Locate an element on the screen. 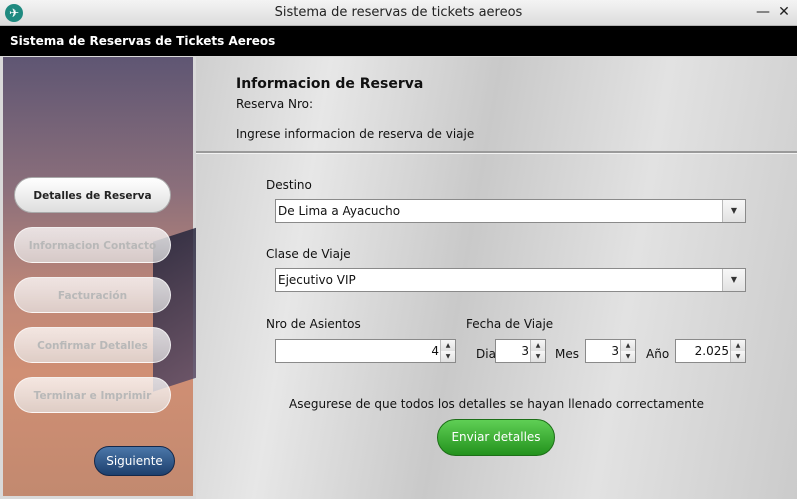 The image size is (797, 499). destino-value: De Lima a Ayacucho is located at coordinates (339, 211).